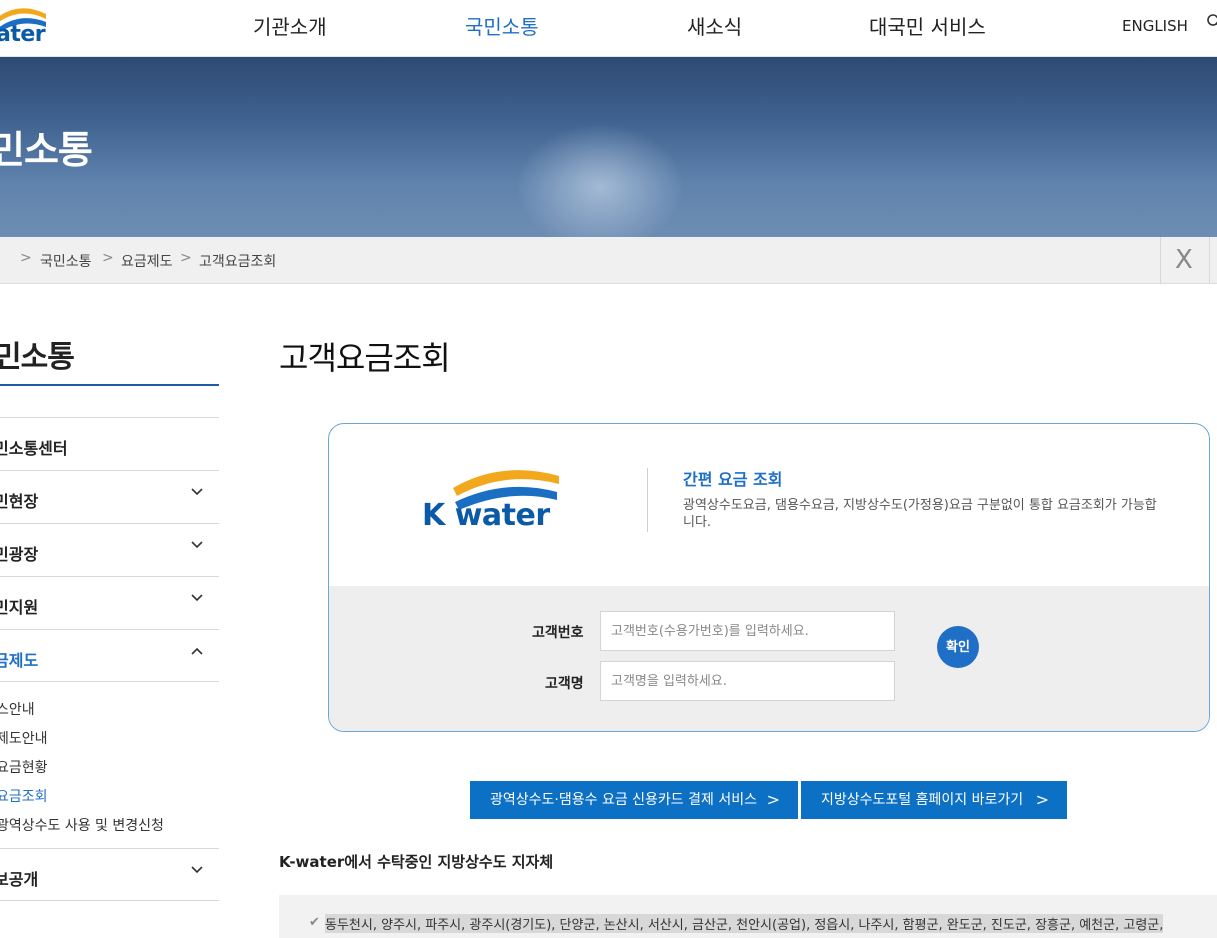 This screenshot has height=938, width=1217. Describe the element at coordinates (17, 709) in the screenshot. I see `sub-item-service-guide: 스안내` at that location.